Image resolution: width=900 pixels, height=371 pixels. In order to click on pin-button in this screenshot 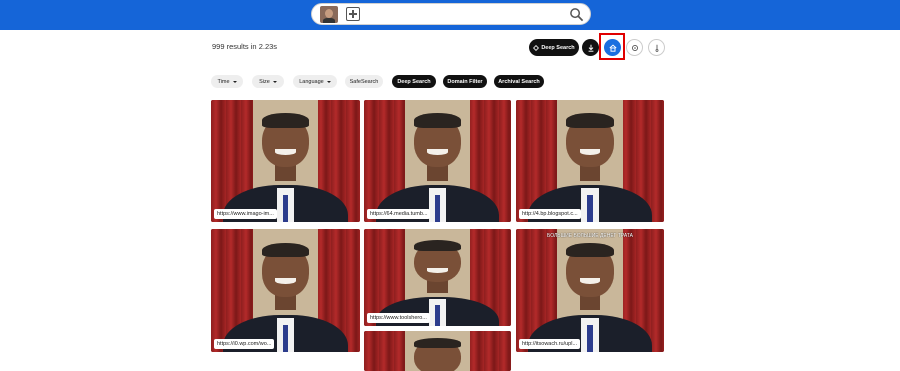, I will do `click(656, 47)`.